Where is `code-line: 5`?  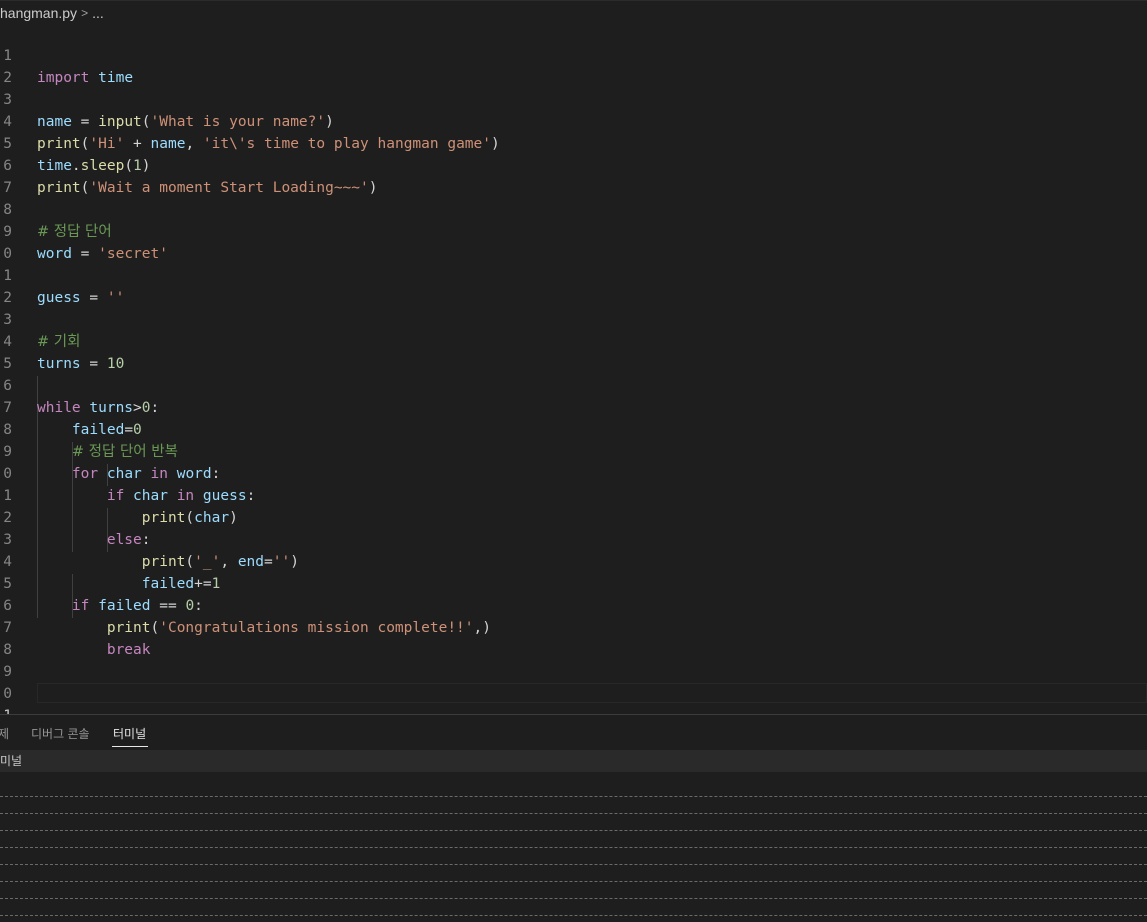 code-line: 5 is located at coordinates (573, 351).